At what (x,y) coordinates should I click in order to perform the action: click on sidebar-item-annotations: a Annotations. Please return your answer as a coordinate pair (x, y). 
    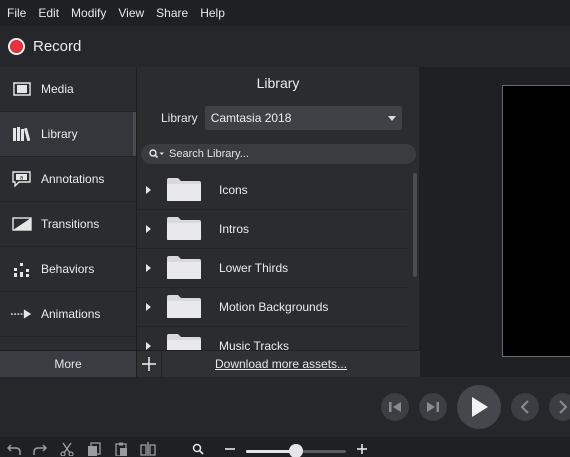
    Looking at the image, I should click on (68, 179).